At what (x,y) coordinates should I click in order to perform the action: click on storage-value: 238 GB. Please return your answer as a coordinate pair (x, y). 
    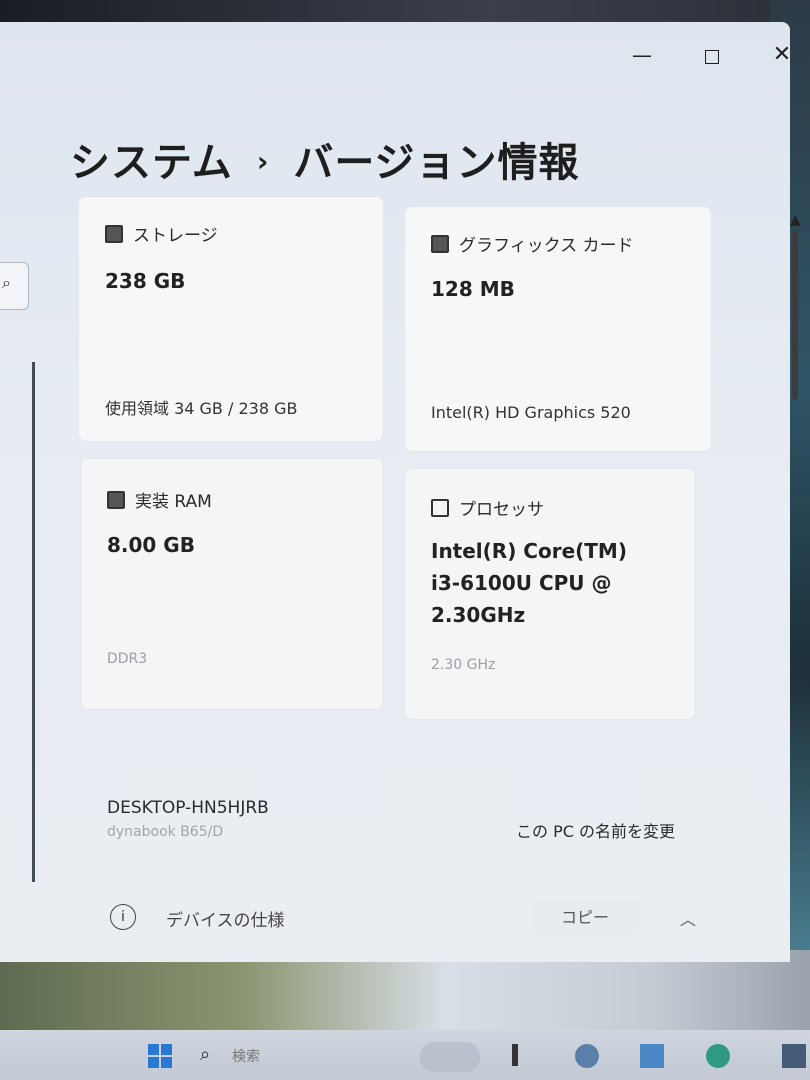
    Looking at the image, I should click on (145, 281).